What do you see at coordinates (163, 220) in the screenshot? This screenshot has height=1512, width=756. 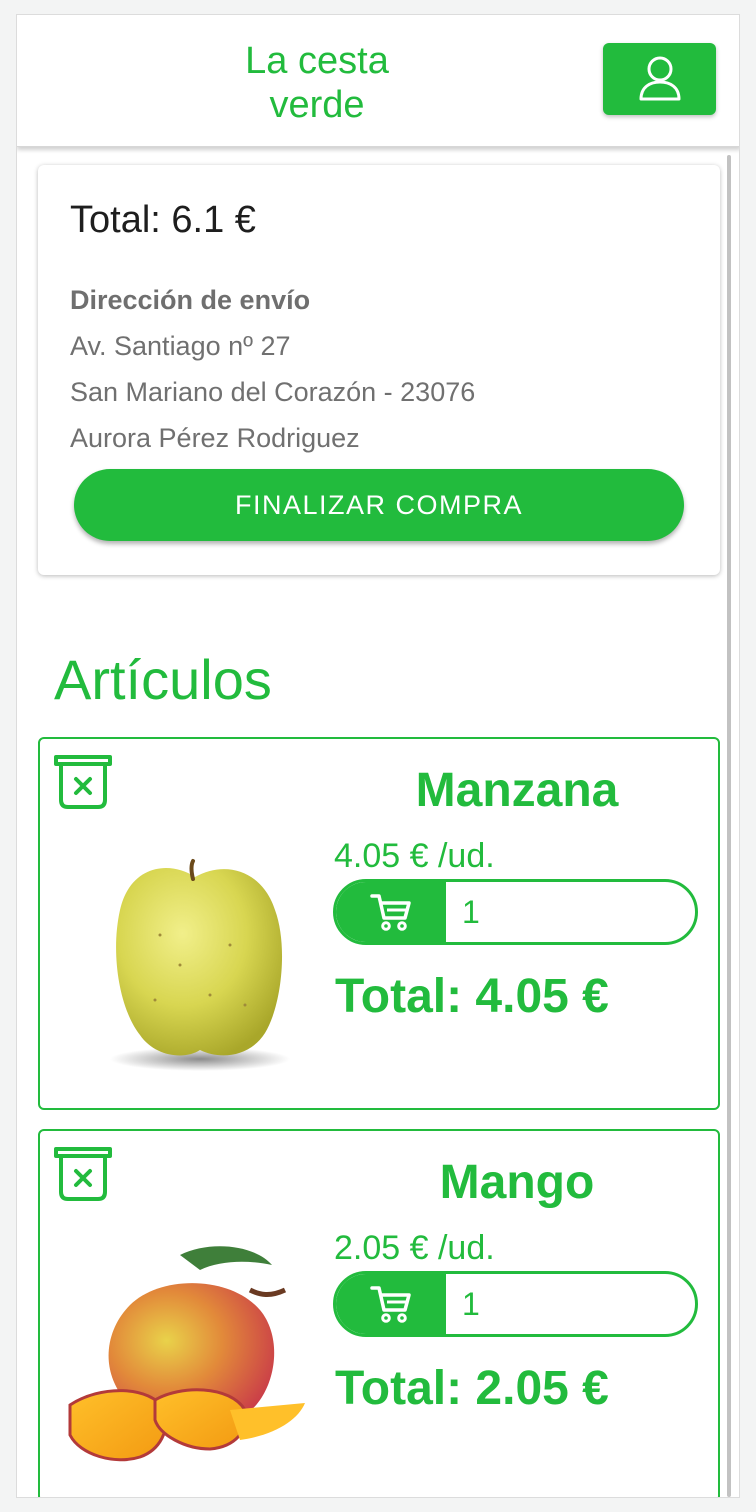 I see `order-total: Total: 6.1 €` at bounding box center [163, 220].